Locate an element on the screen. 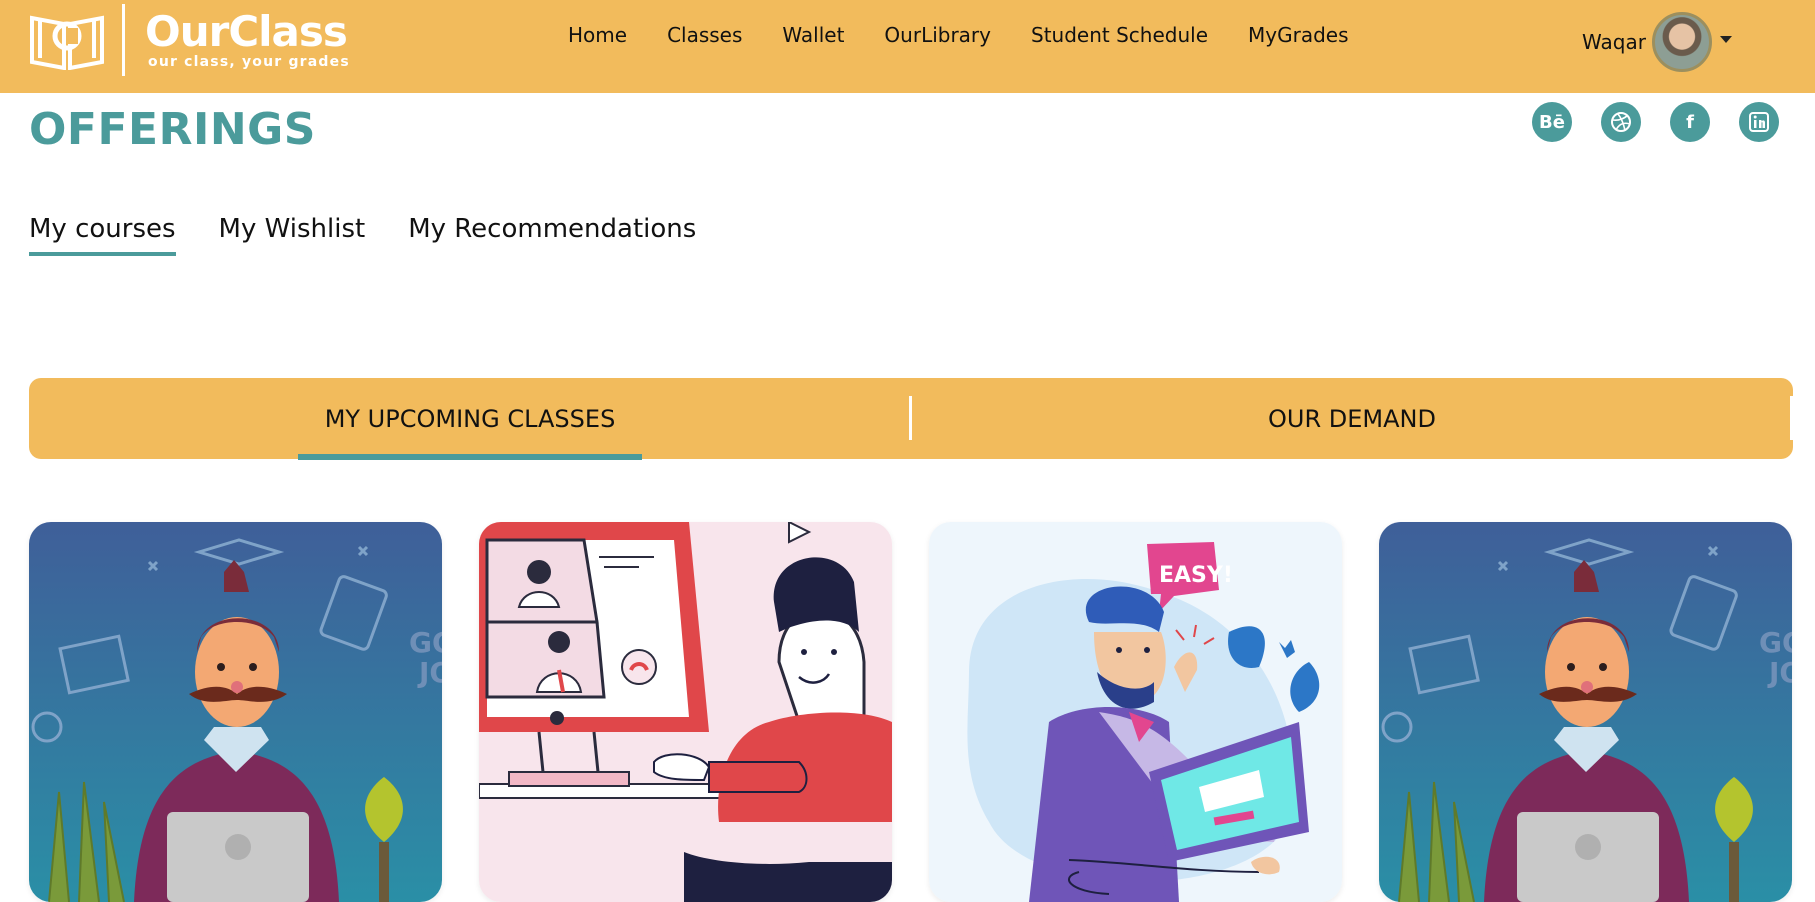 The image size is (1815, 902). logo-text: OurClass our class, your grades is located at coordinates (247, 39).